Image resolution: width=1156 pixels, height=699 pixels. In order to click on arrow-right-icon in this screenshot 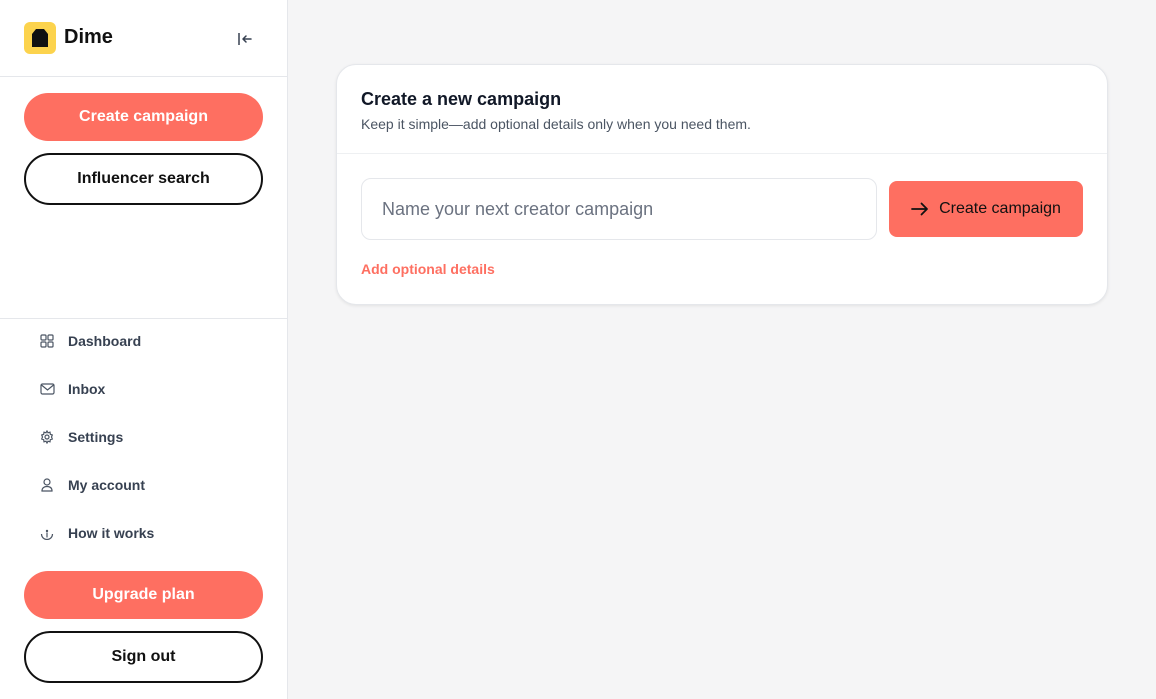, I will do `click(920, 209)`.